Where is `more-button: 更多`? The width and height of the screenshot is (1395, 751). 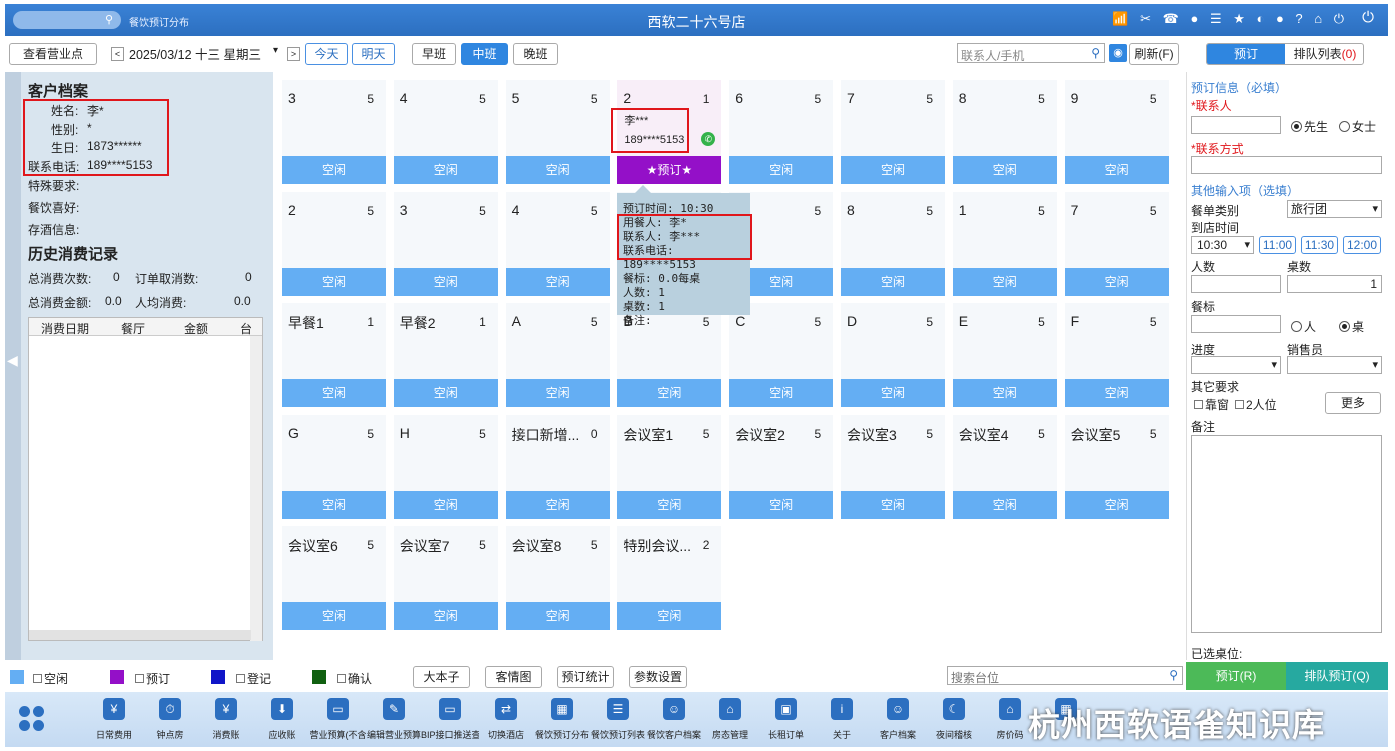
more-button: 更多 is located at coordinates (1353, 403).